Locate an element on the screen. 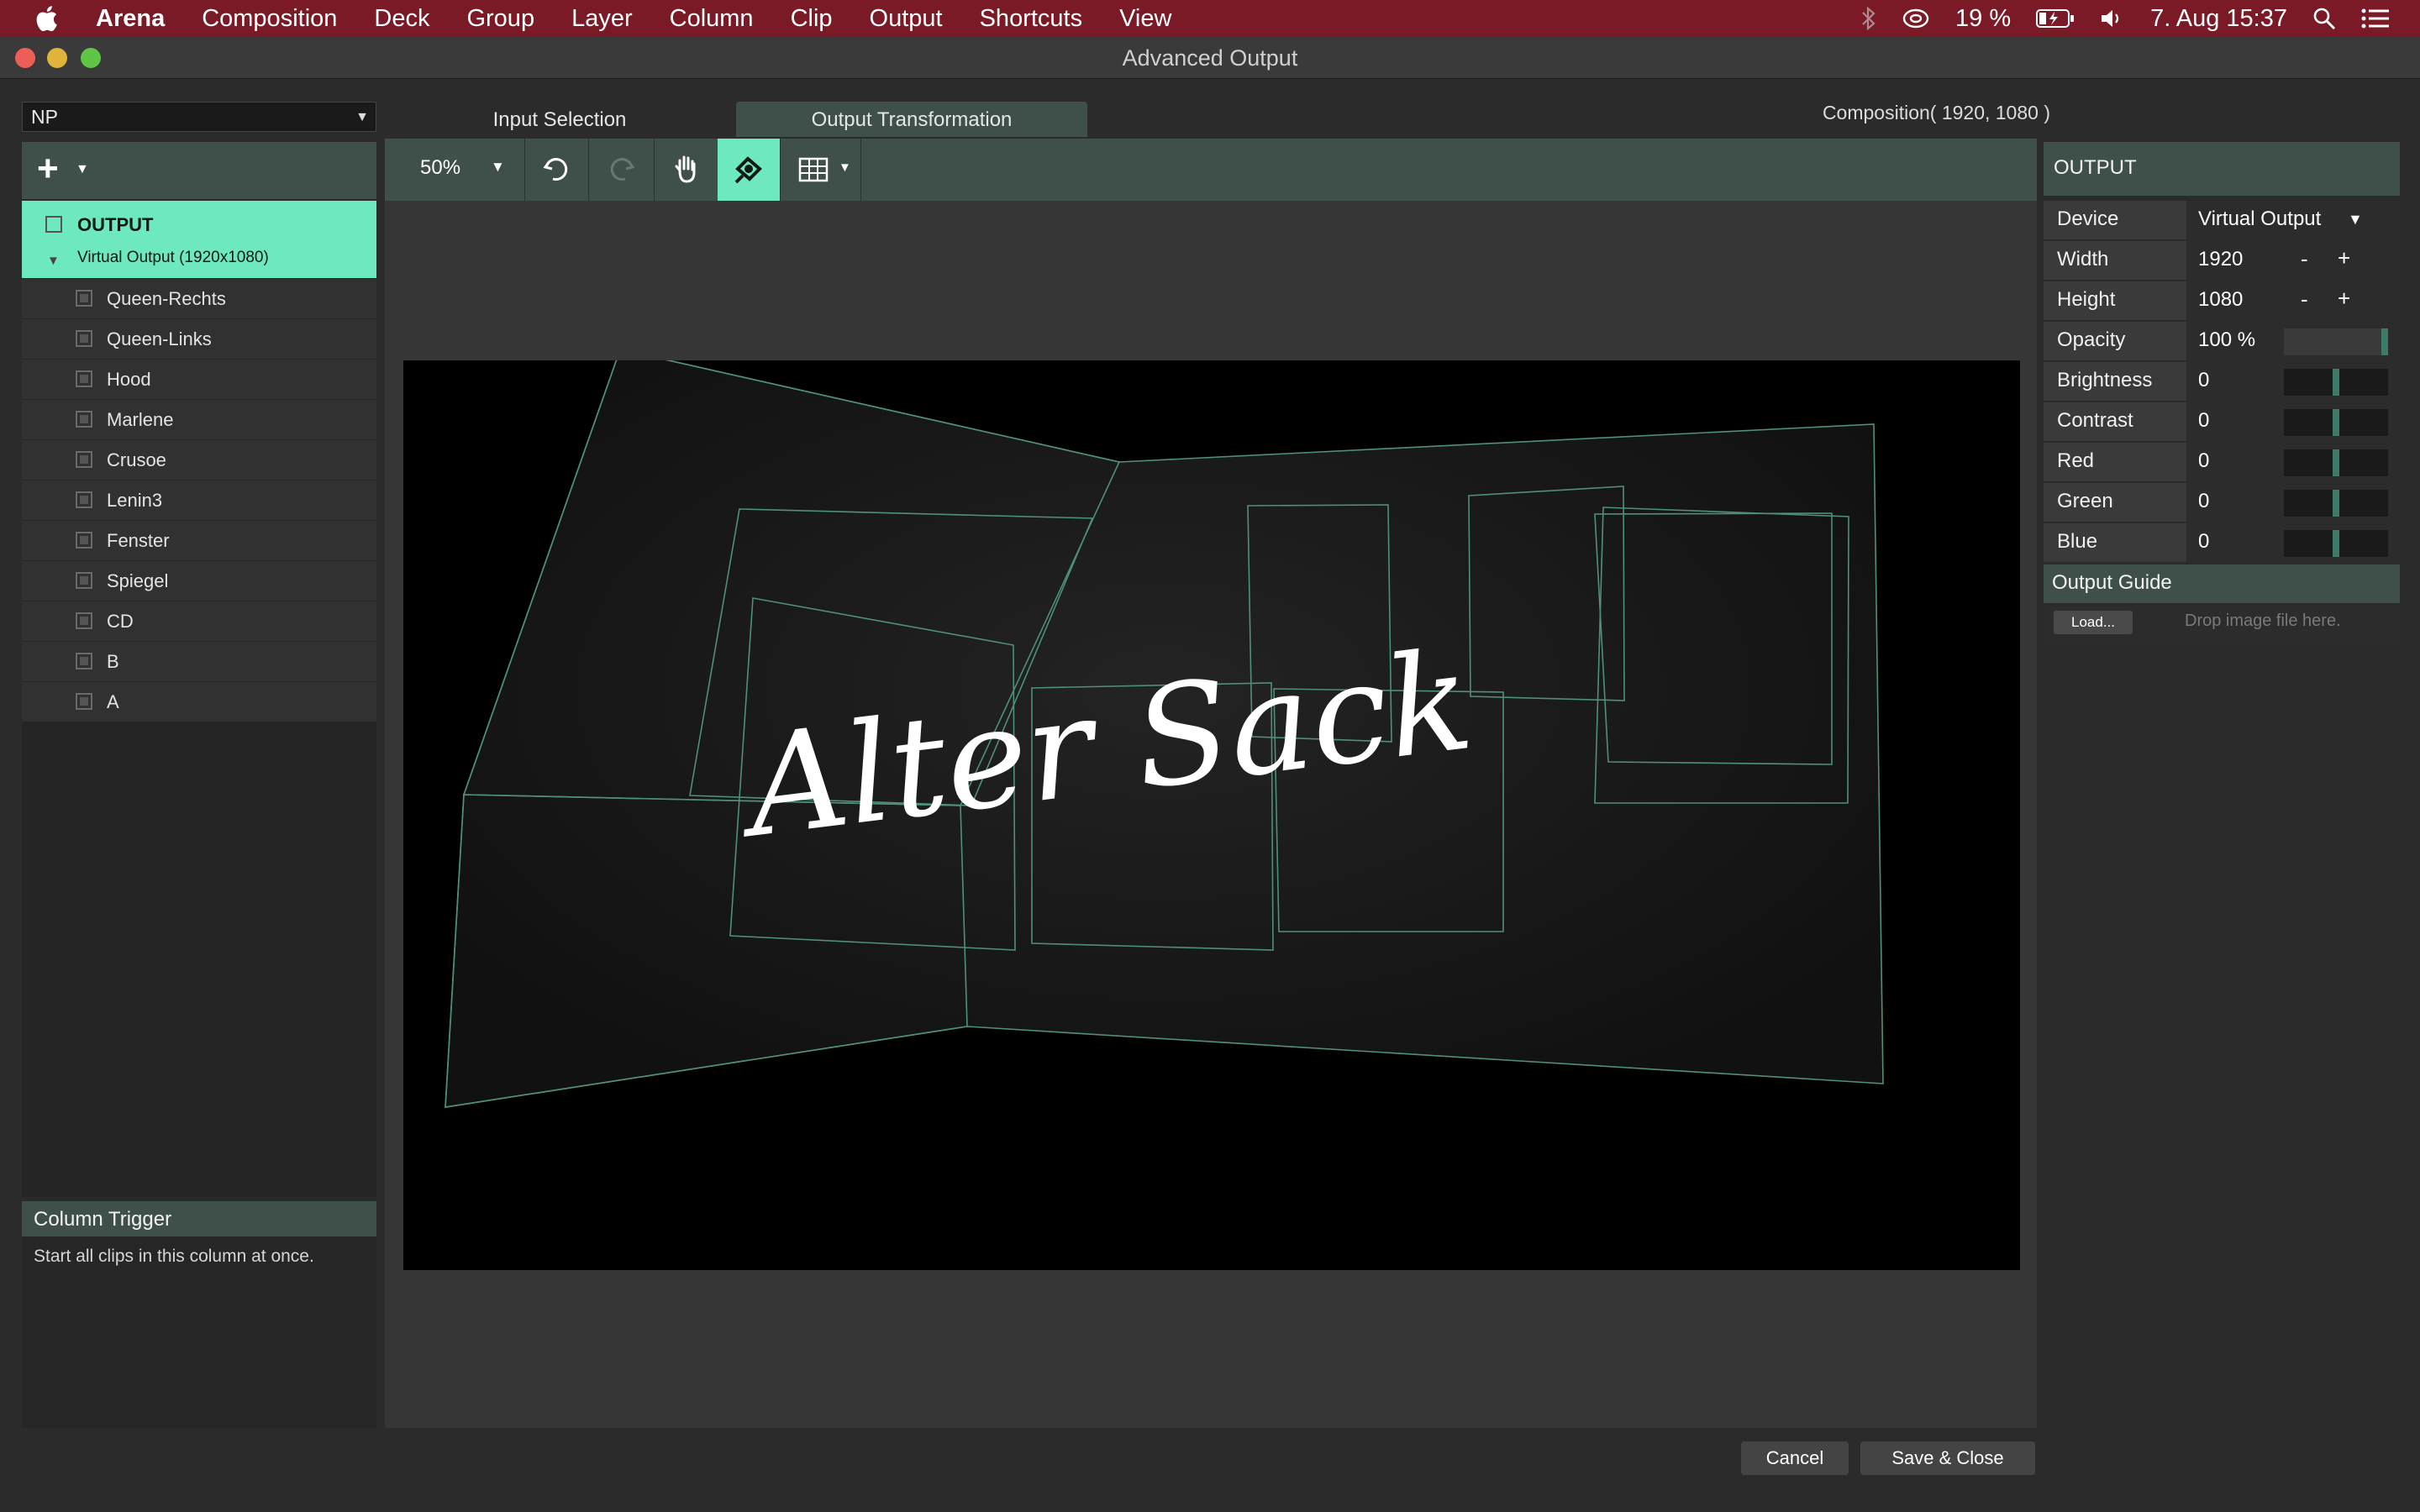 Image resolution: width=2420 pixels, height=1512 pixels. height-decrement-button: - is located at coordinates (2304, 299).